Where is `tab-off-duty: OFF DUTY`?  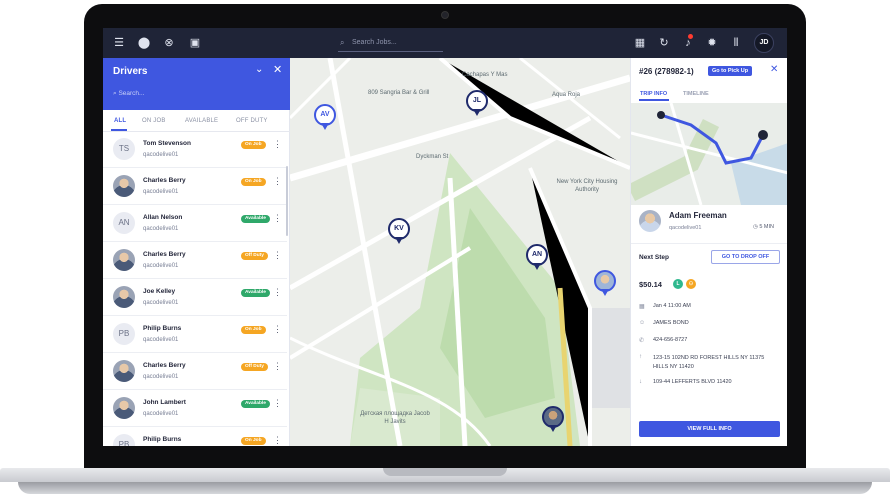
tab-off-duty: OFF DUTY is located at coordinates (252, 121).